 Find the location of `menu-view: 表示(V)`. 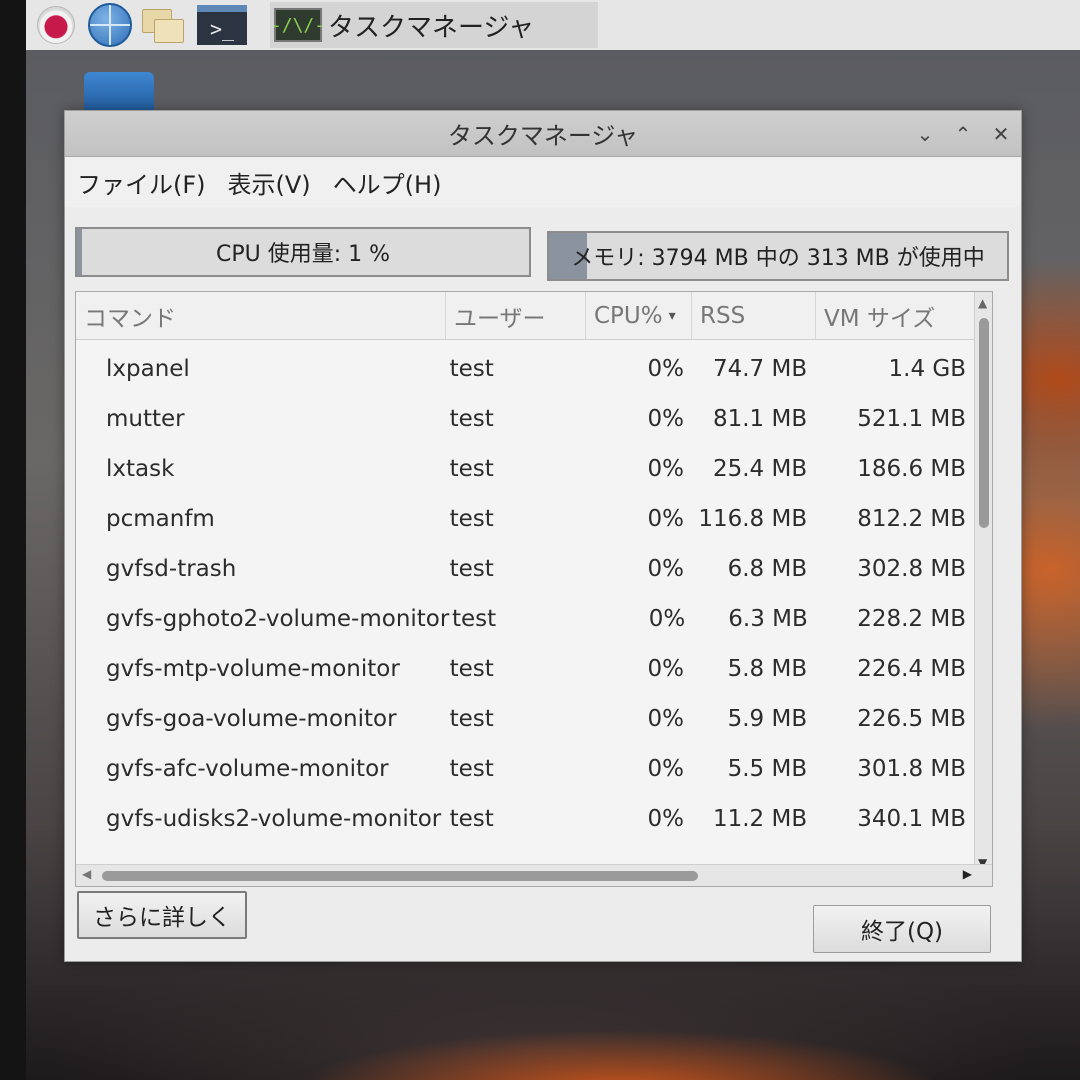

menu-view: 表示(V) is located at coordinates (269, 182).